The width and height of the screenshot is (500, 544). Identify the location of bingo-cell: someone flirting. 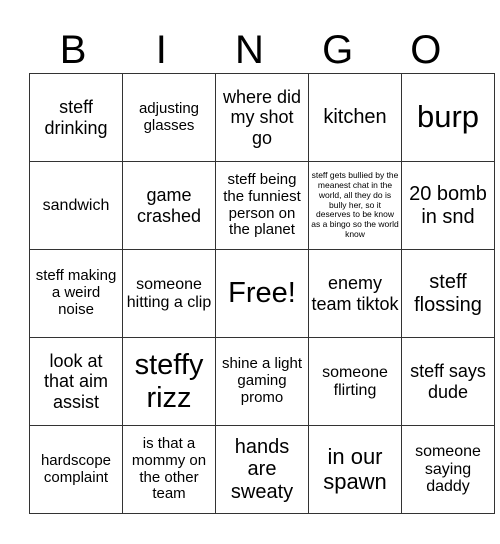
(355, 381).